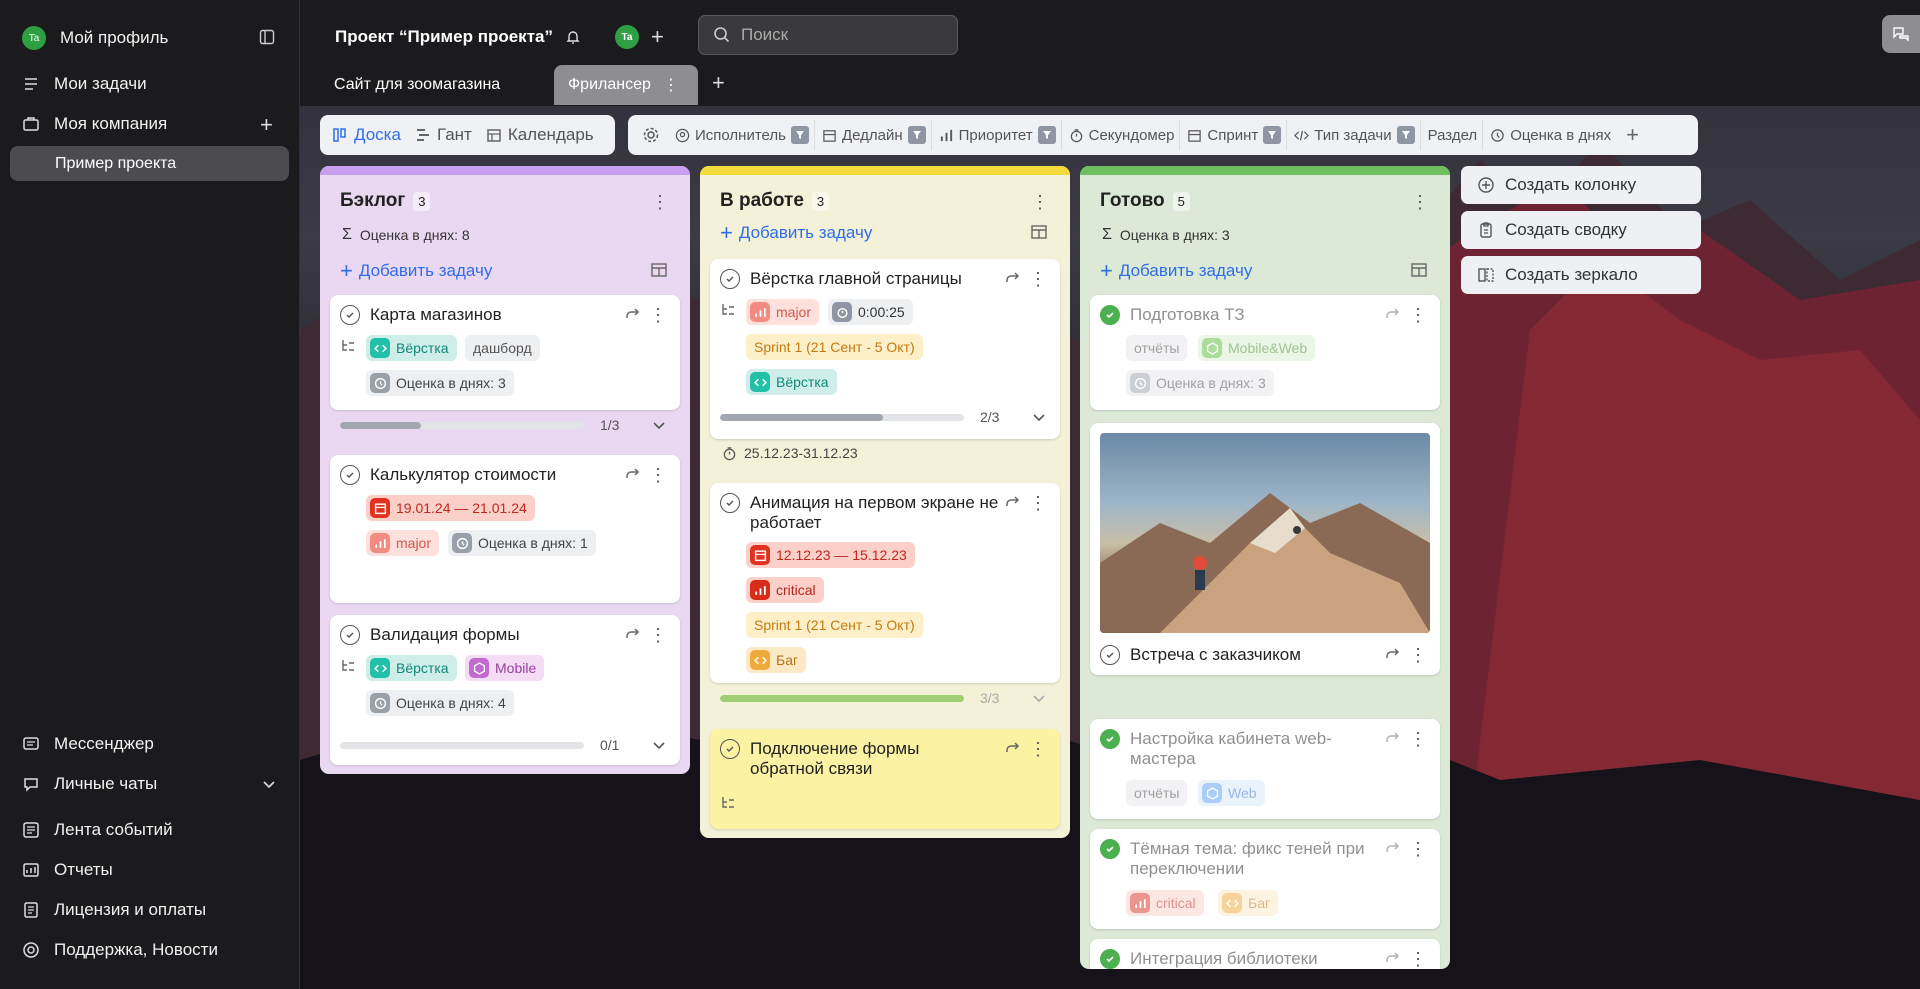 The height and width of the screenshot is (989, 1920). I want to click on search-box, so click(828, 35).